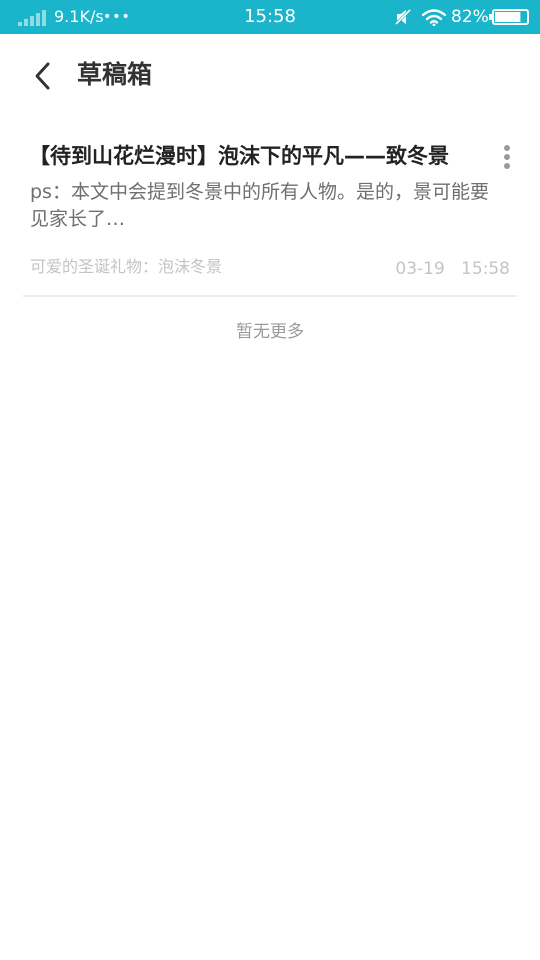 The image size is (540, 960). What do you see at coordinates (485, 269) in the screenshot?
I see `draft-time: 15:58` at bounding box center [485, 269].